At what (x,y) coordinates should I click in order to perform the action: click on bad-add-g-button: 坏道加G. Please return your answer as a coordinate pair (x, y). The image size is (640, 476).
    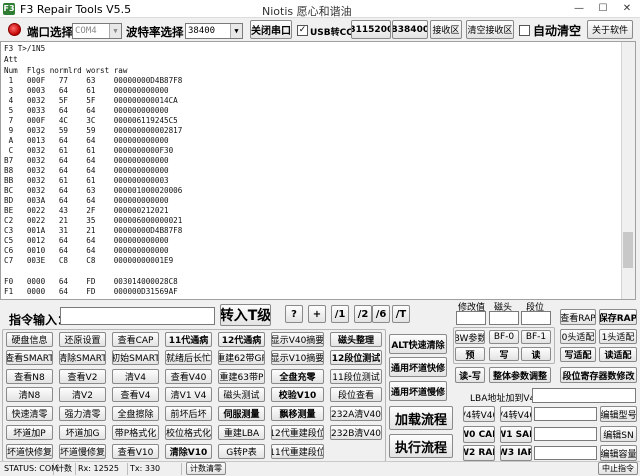
    Looking at the image, I should click on (82, 432).